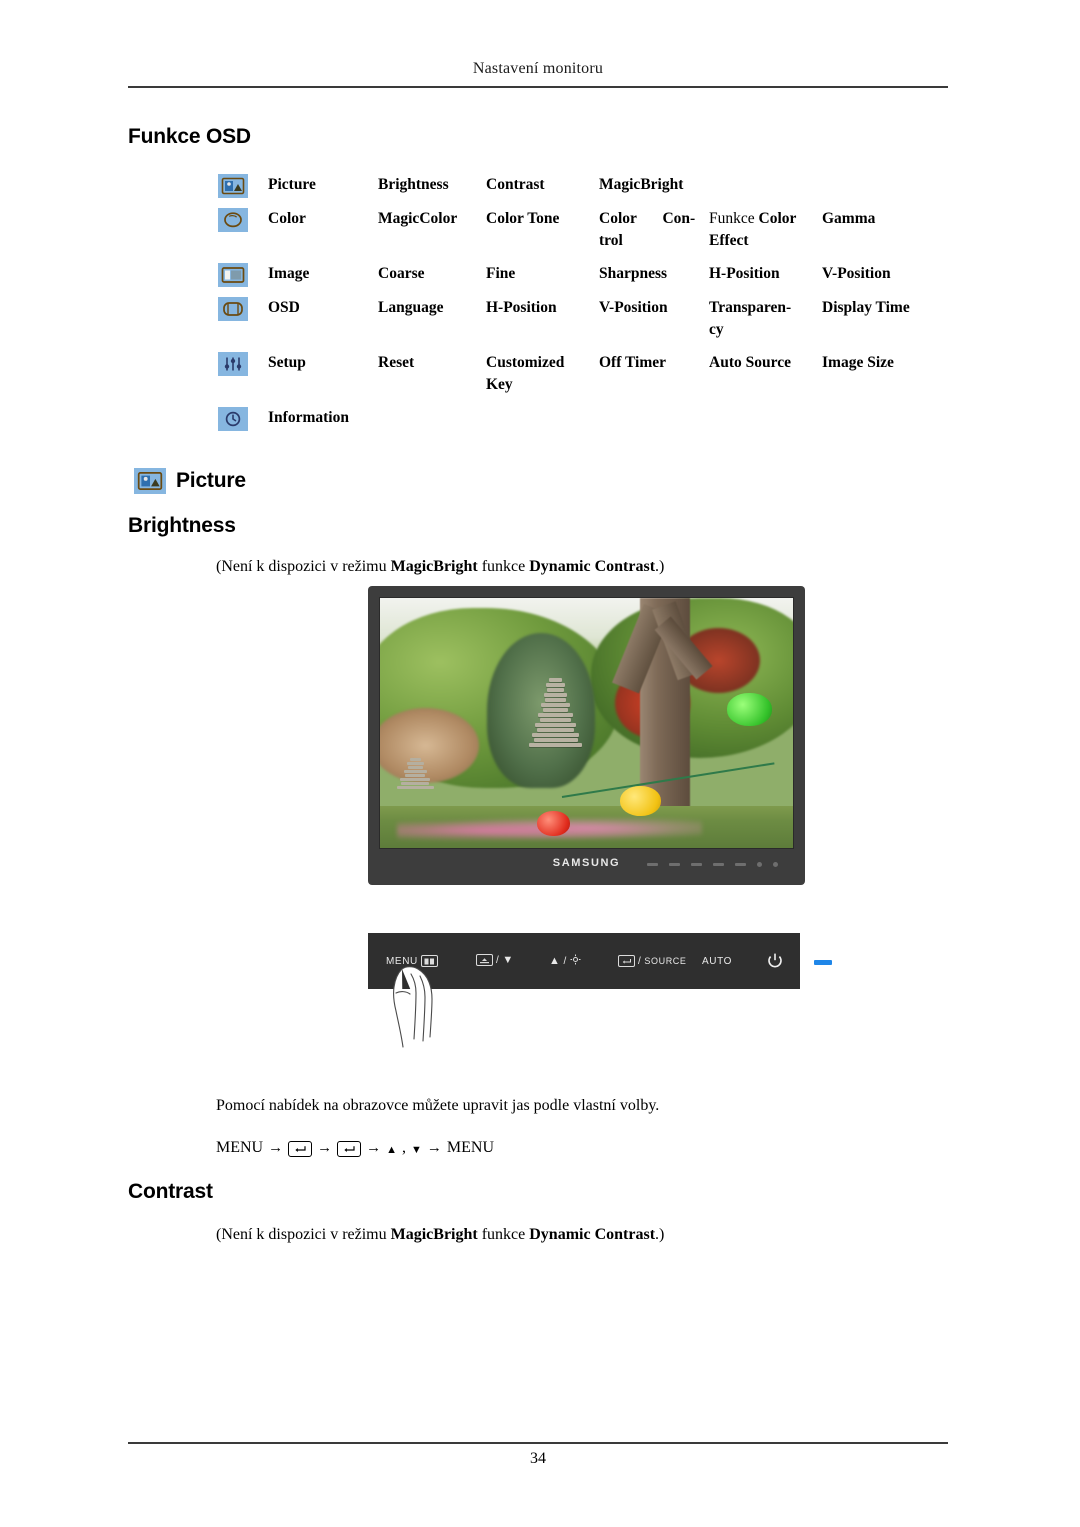  I want to click on osd-item: Customized Key, so click(542, 374).